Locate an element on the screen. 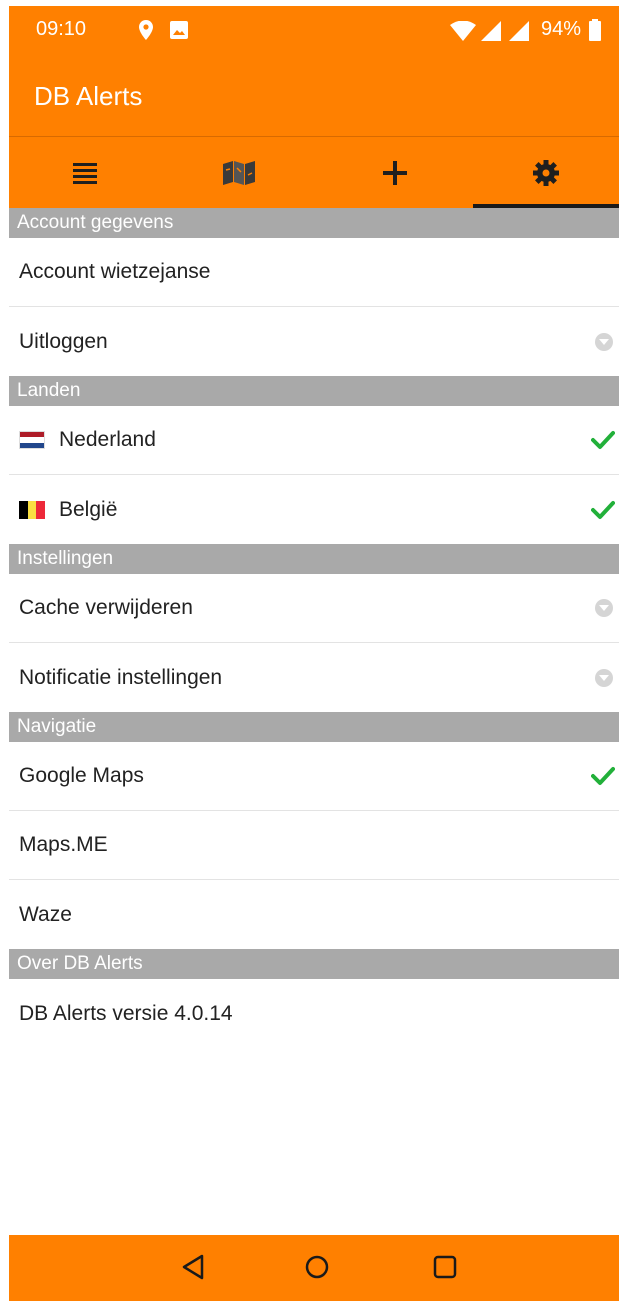 The image size is (619, 1301). tab-list is located at coordinates (85, 172).